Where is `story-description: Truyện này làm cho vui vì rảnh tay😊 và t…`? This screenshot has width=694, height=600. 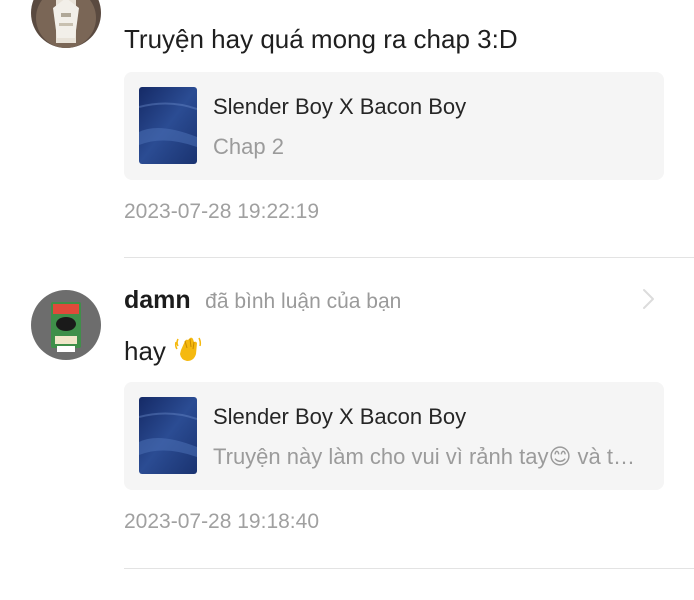
story-description: Truyện này làm cho vui vì rảnh tay😊 và t… is located at coordinates (429, 456).